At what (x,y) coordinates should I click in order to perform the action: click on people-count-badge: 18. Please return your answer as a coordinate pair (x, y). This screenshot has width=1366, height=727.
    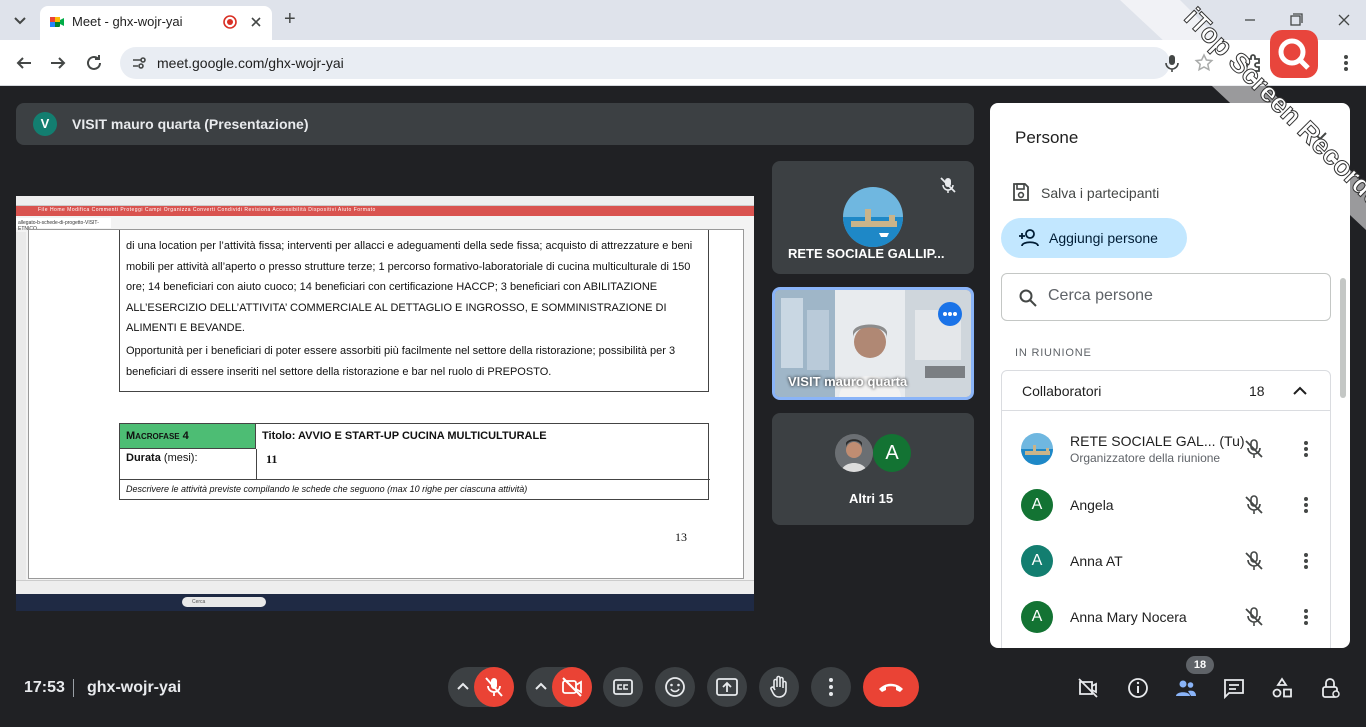
    Looking at the image, I should click on (1200, 665).